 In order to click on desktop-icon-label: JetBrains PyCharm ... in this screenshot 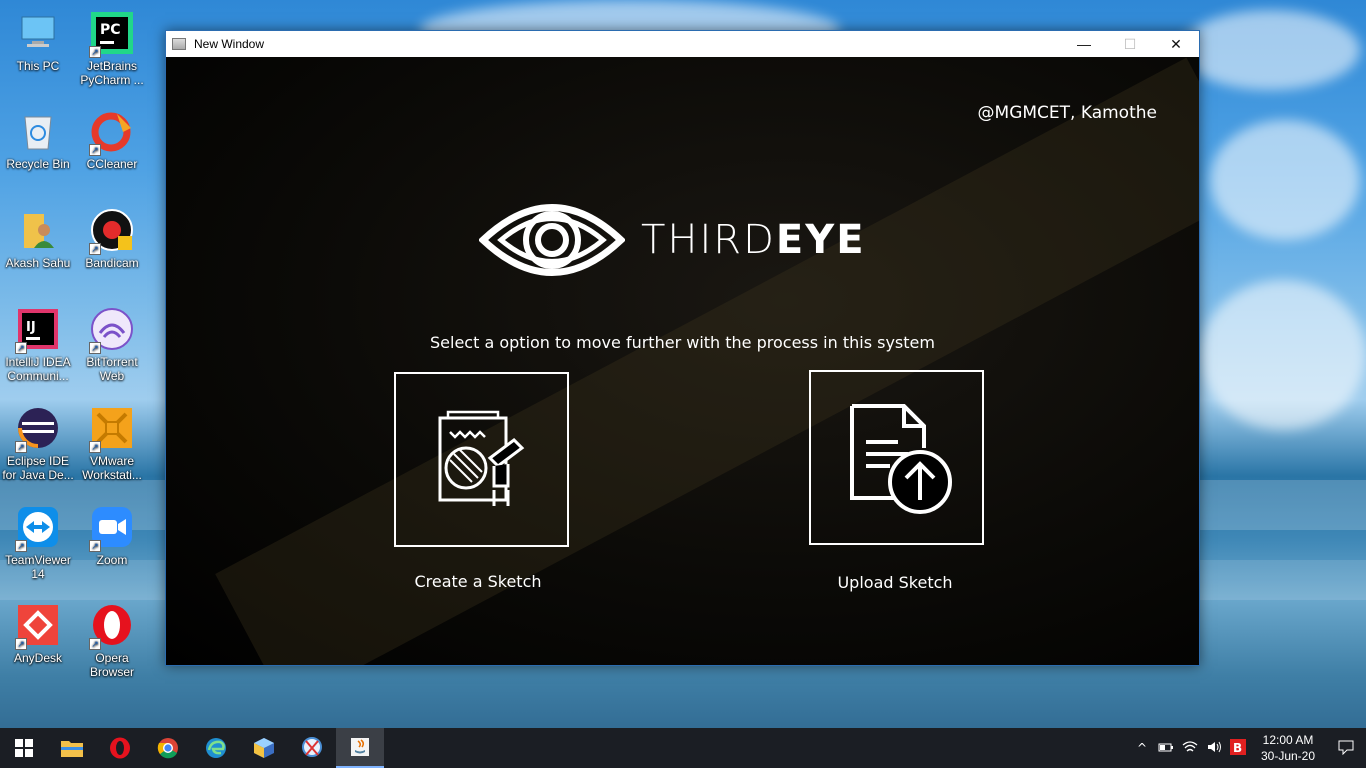, I will do `click(112, 73)`.